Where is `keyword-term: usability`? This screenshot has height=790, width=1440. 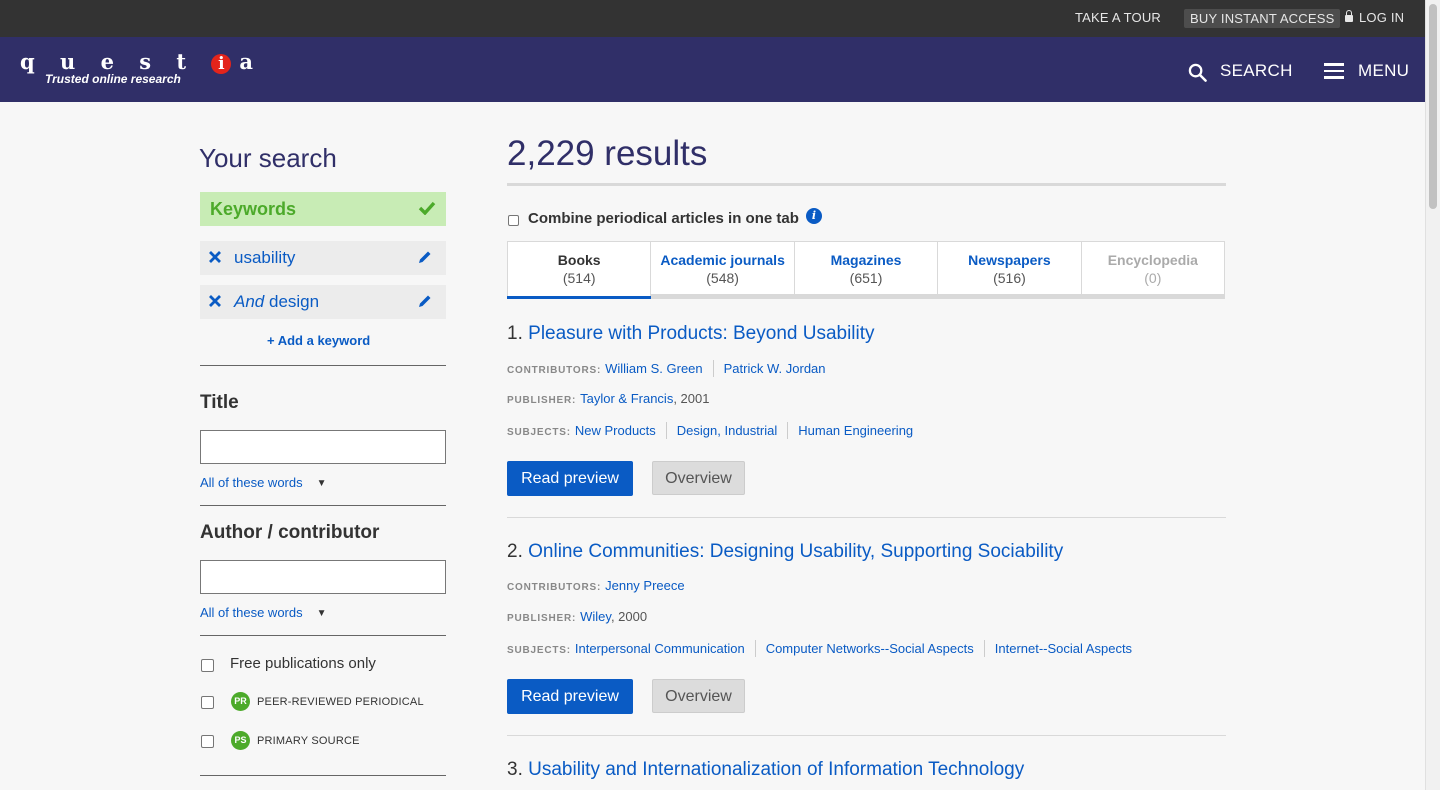
keyword-term: usability is located at coordinates (264, 258).